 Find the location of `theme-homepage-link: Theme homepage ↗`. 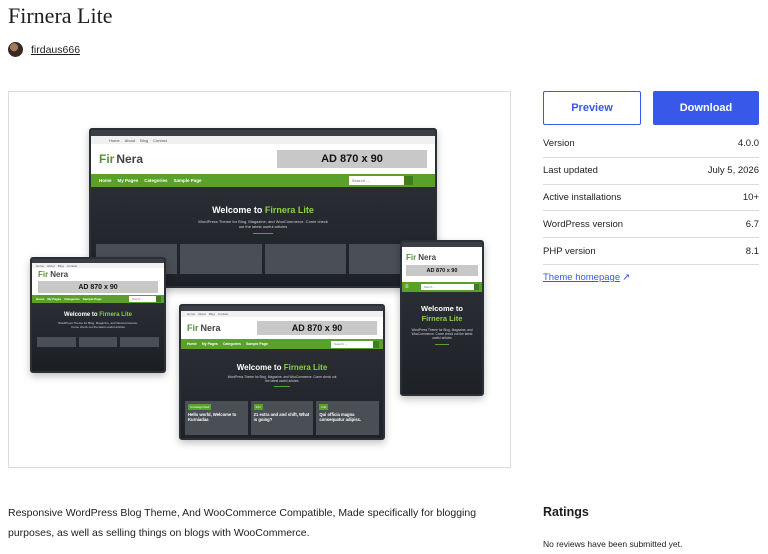

theme-homepage-link: Theme homepage ↗ is located at coordinates (586, 277).